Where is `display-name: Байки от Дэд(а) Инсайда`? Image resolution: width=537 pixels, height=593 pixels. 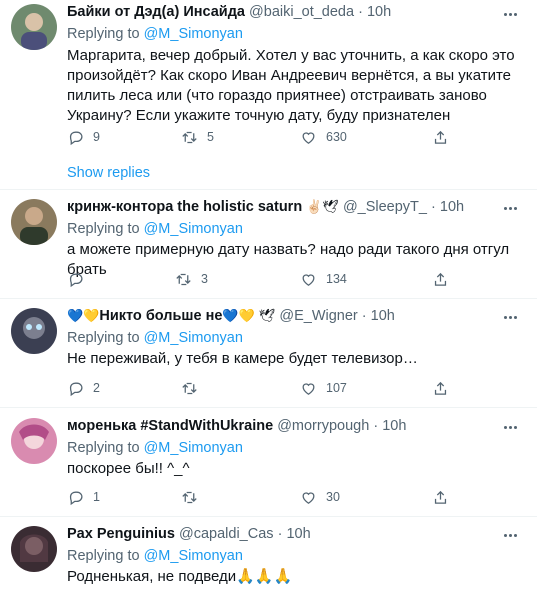 display-name: Байки от Дэд(а) Инсайда is located at coordinates (156, 12).